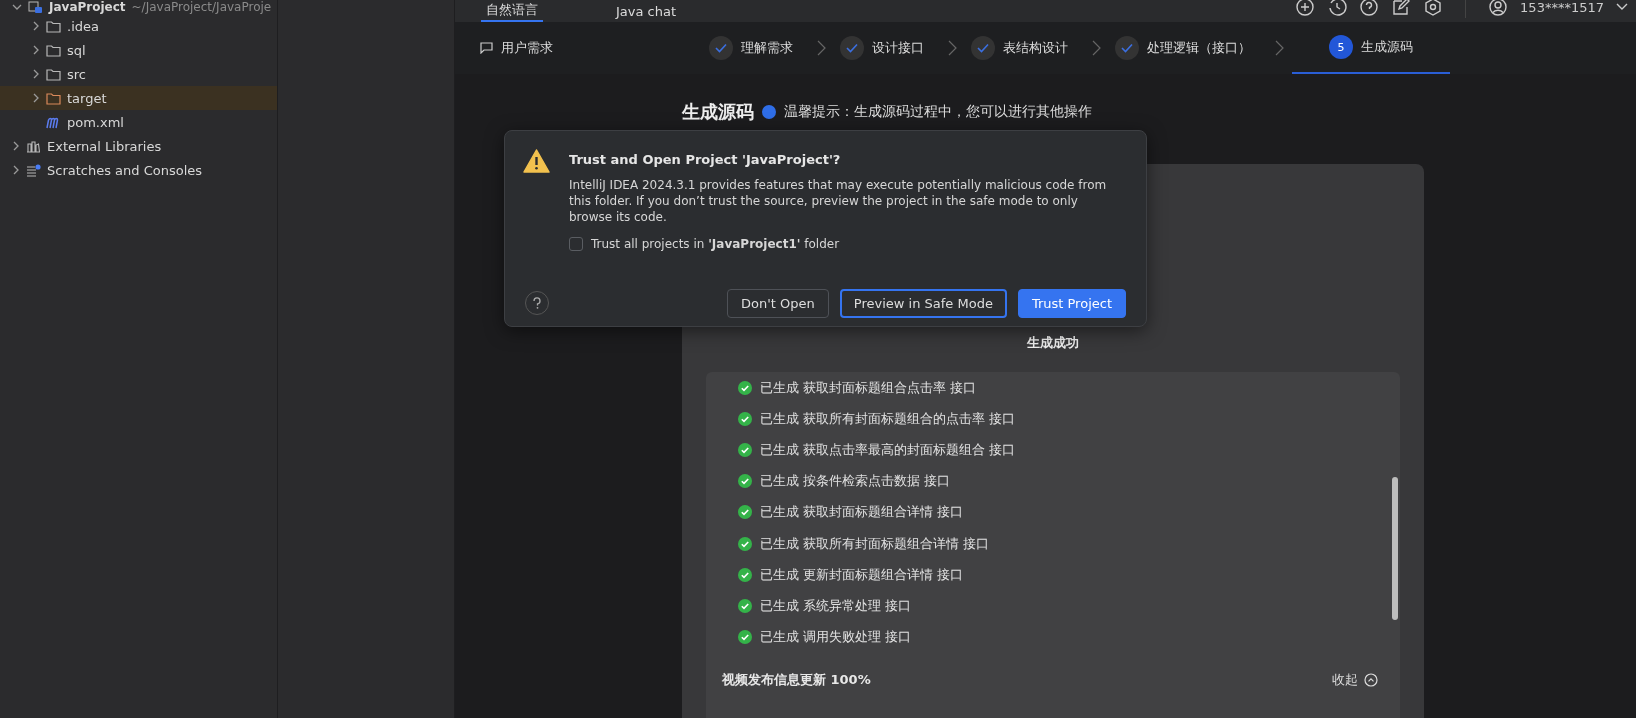  I want to click on tree-item: External Libraries, so click(104, 146).